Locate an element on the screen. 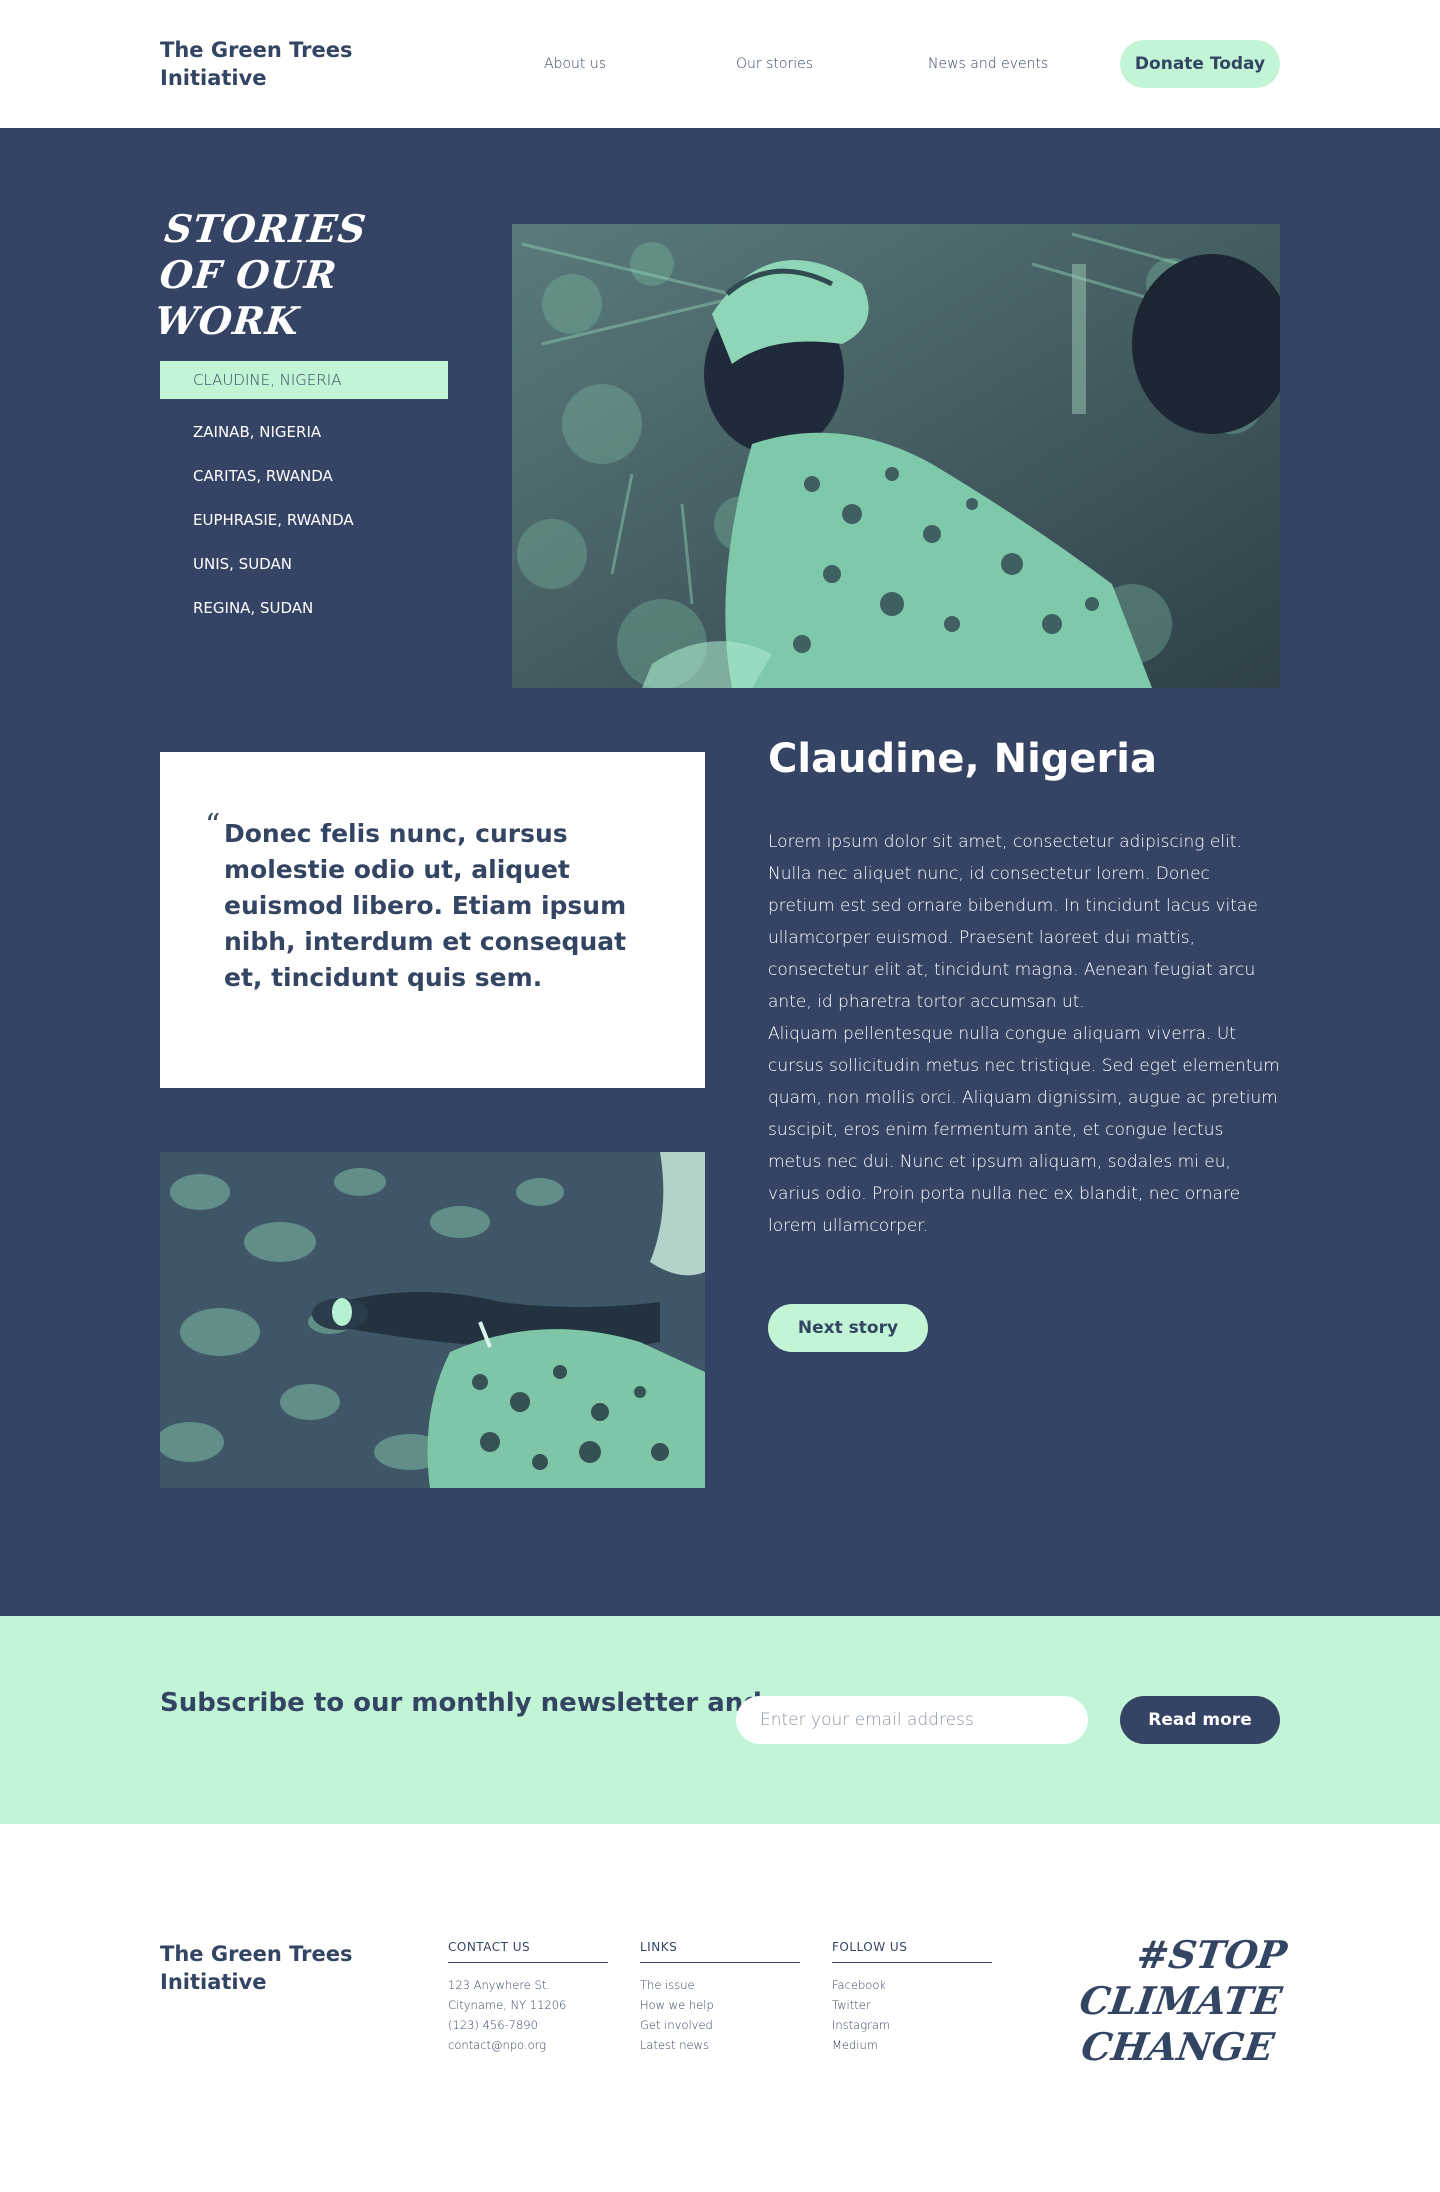 Image resolution: width=1440 pixels, height=2192 pixels. footer-contact-heading: CONTACT US is located at coordinates (528, 1951).